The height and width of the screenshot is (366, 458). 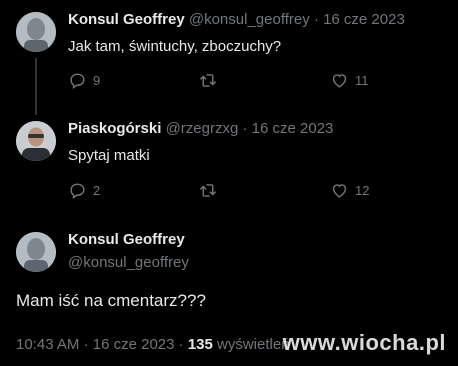 I want to click on like-button: 12, so click(x=349, y=190).